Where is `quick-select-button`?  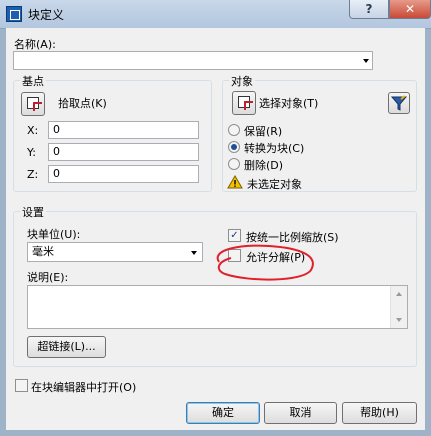 quick-select-button is located at coordinates (399, 103).